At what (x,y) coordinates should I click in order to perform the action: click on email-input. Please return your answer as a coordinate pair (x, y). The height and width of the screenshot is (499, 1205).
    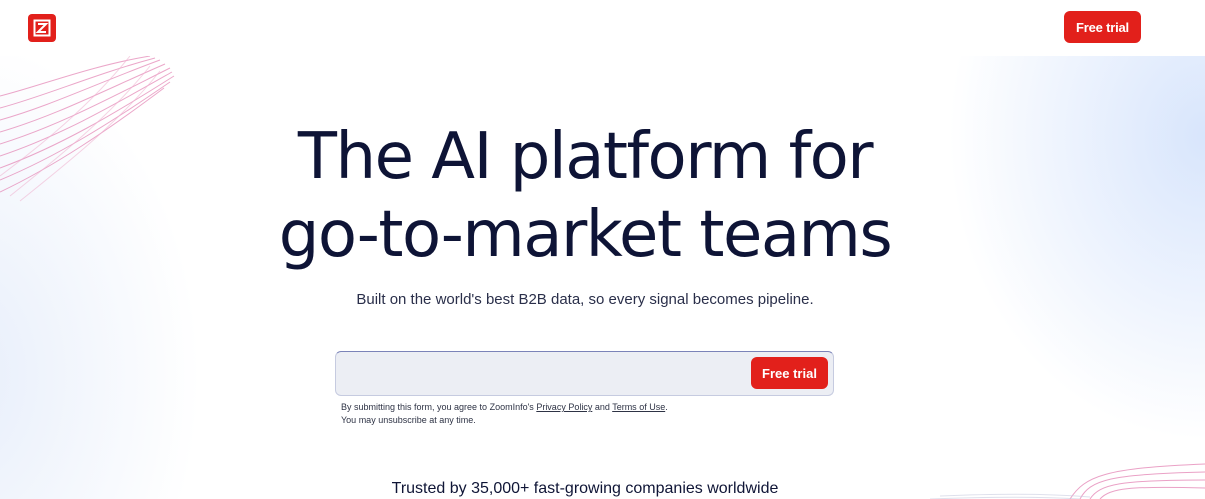
    Looking at the image, I should click on (536, 373).